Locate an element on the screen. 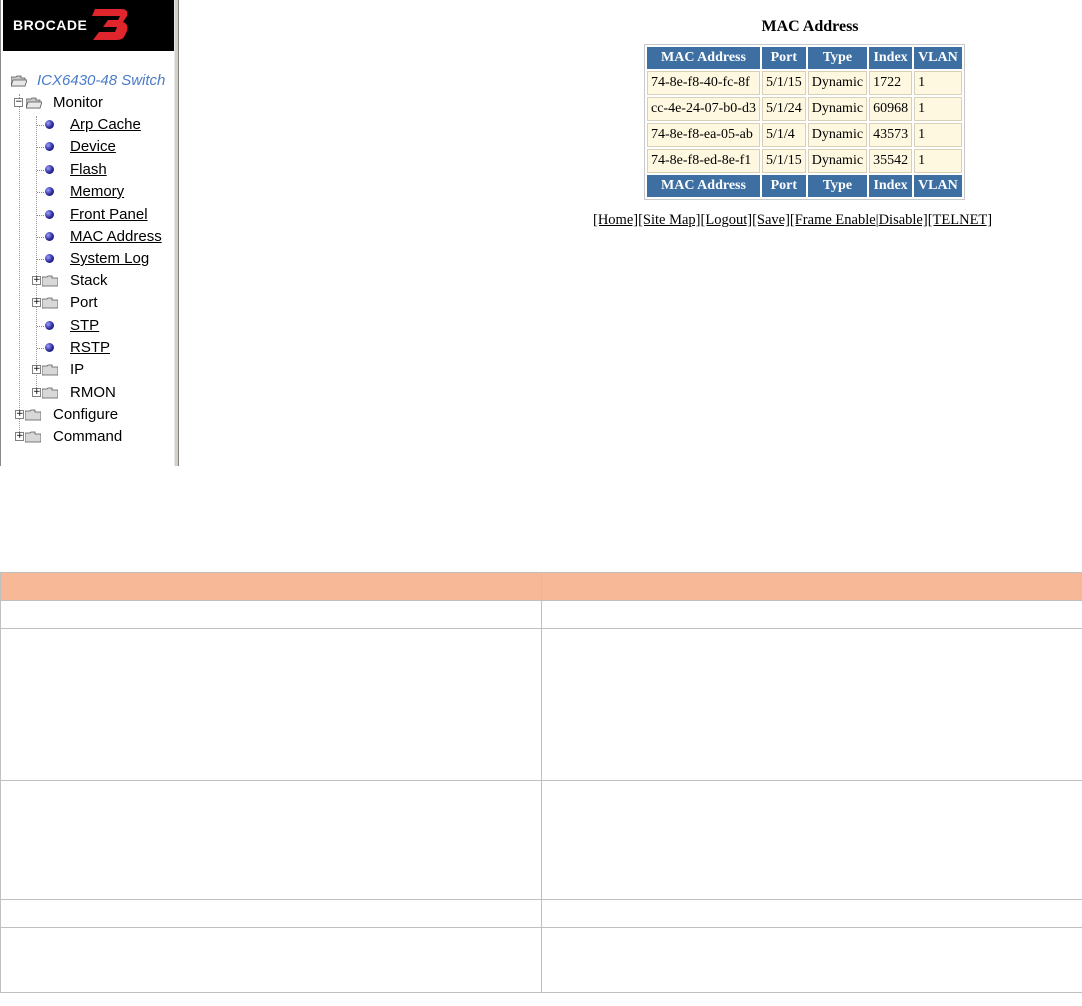 The width and height of the screenshot is (1082, 1006). telnet-link: [TELNET] is located at coordinates (960, 220).